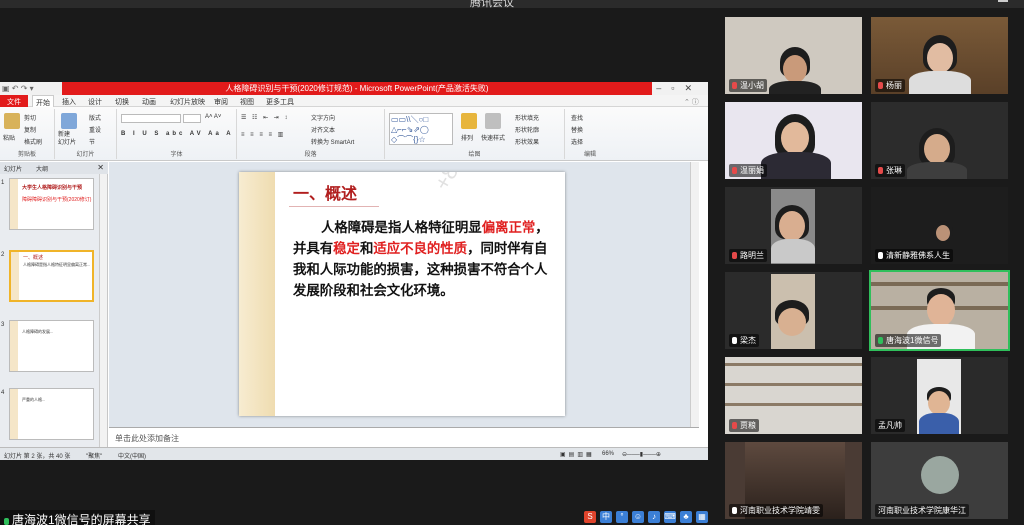  What do you see at coordinates (793, 395) in the screenshot?
I see `participant-tile: 贾粮` at bounding box center [793, 395].